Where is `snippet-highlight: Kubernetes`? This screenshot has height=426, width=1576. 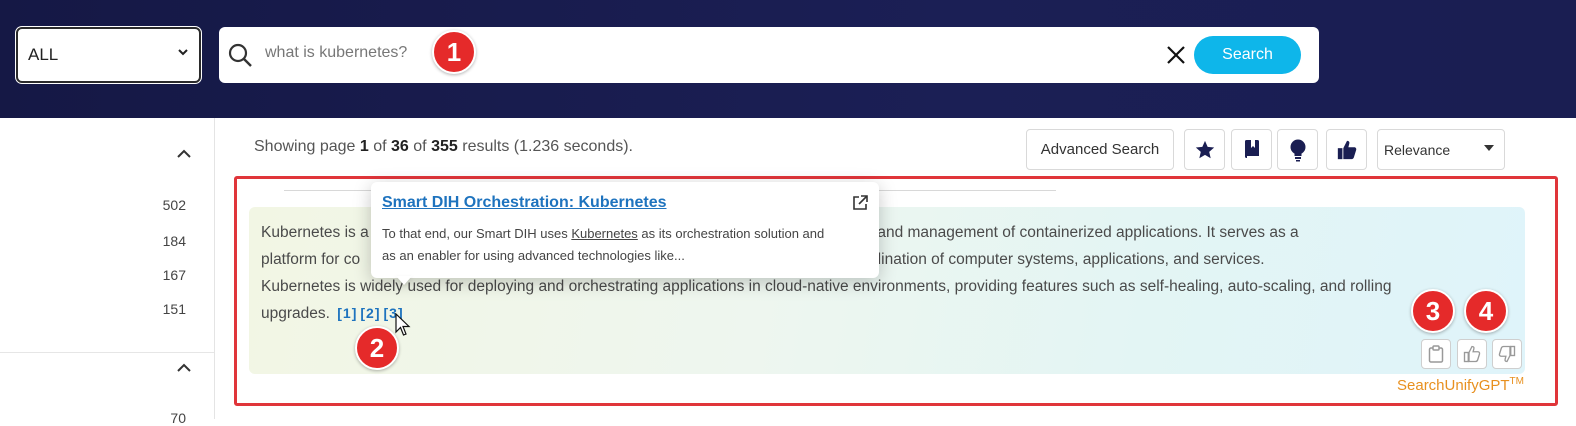 snippet-highlight: Kubernetes is located at coordinates (604, 233).